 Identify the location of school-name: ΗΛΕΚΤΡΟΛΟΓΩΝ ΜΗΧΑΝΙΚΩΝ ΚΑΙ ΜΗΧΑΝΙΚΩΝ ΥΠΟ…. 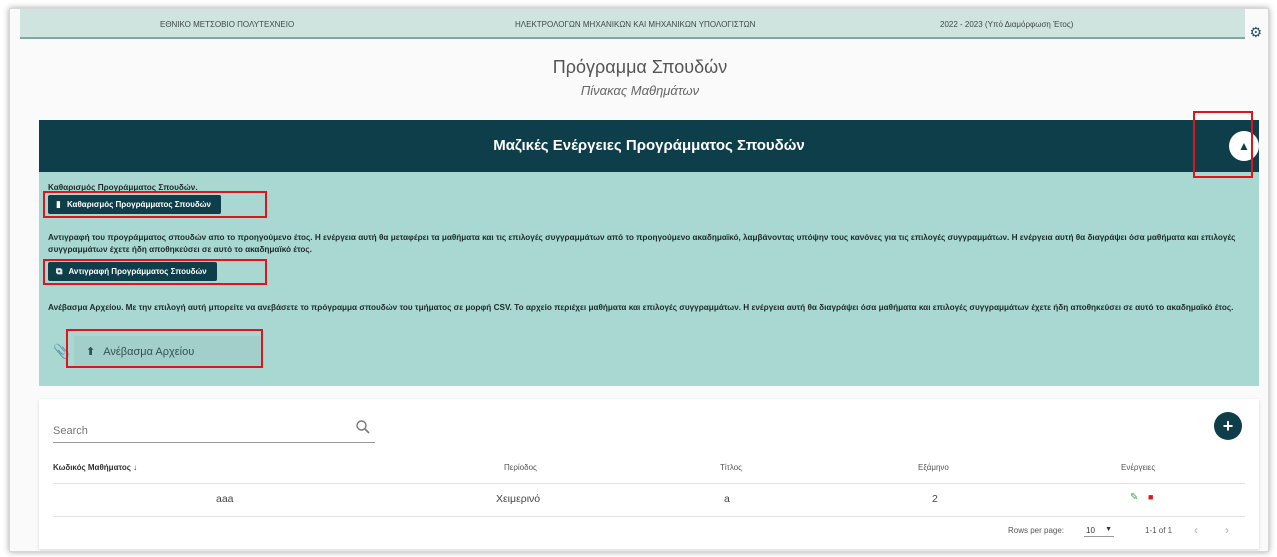
(635, 24).